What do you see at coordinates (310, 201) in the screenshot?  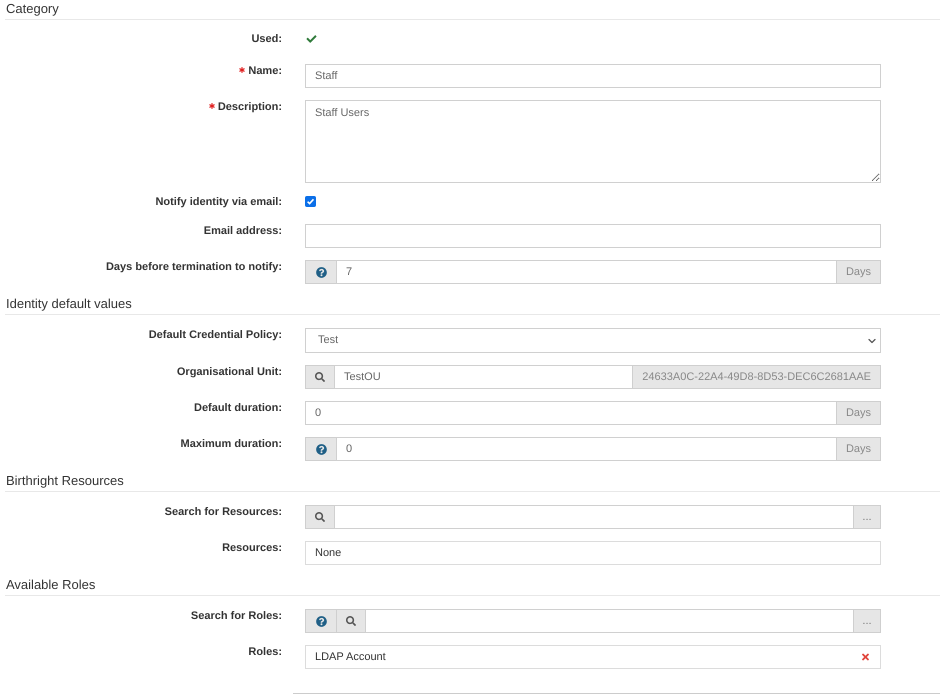 I see `checkbox` at bounding box center [310, 201].